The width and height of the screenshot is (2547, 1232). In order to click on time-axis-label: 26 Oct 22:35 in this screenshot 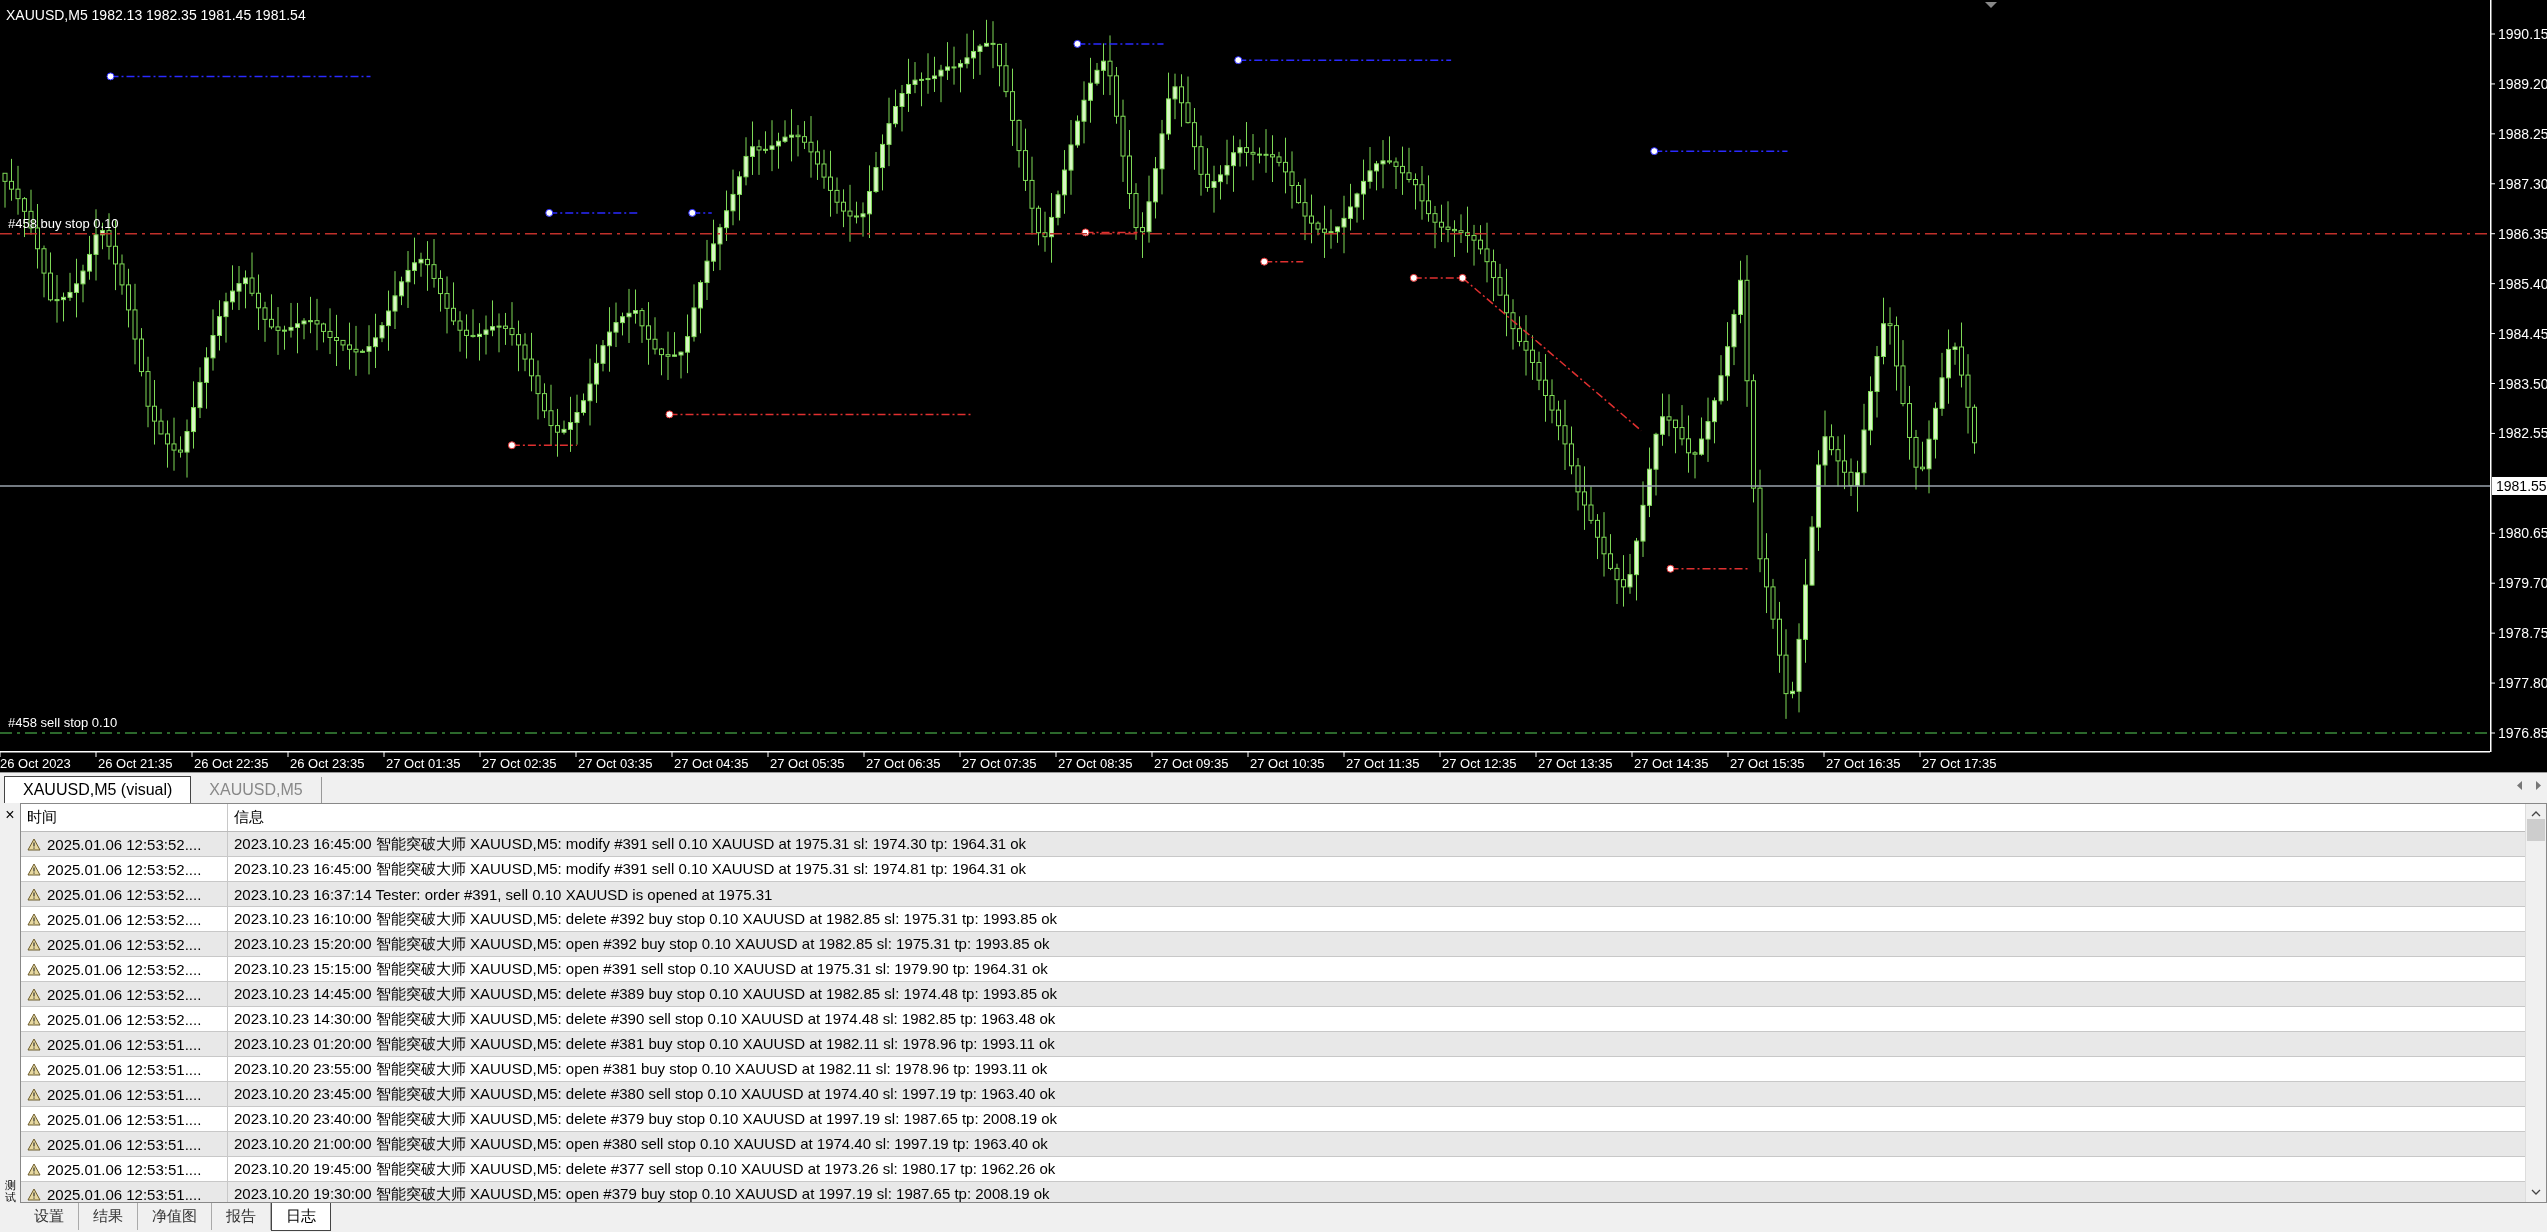, I will do `click(231, 763)`.